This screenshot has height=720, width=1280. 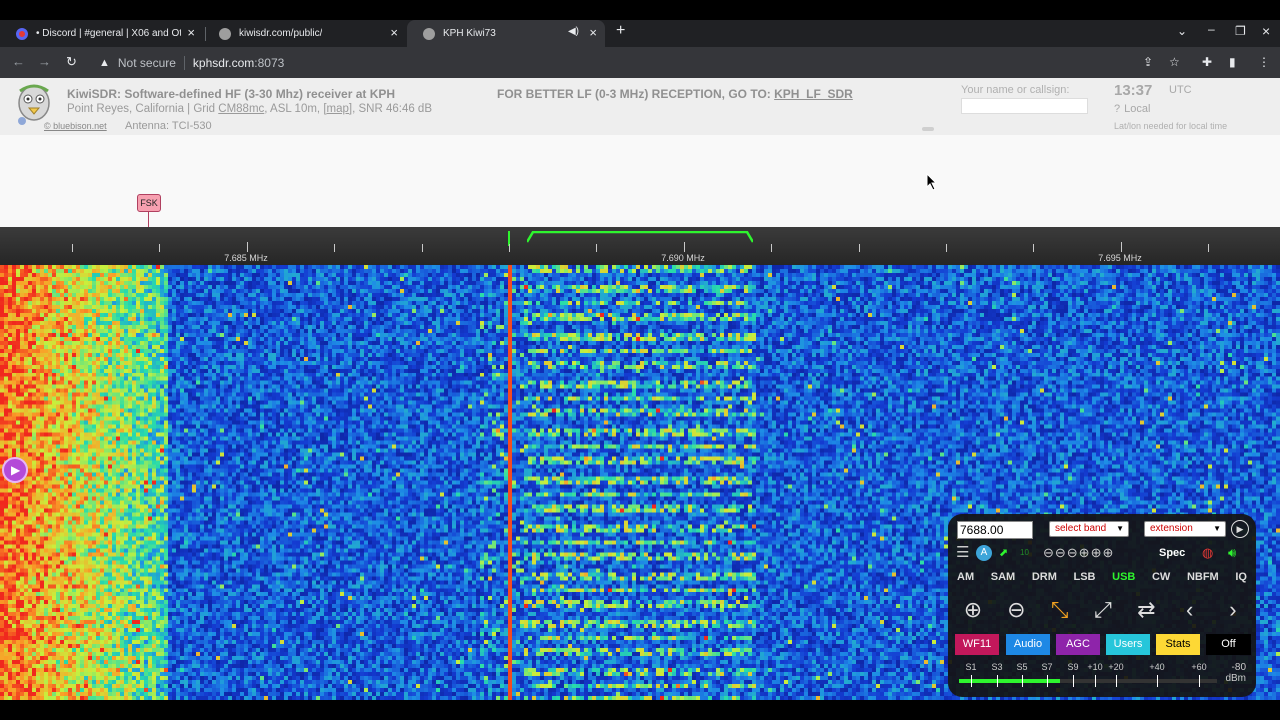 I want to click on latlon-note: Lat/lon needed for local time, so click(x=1171, y=126).